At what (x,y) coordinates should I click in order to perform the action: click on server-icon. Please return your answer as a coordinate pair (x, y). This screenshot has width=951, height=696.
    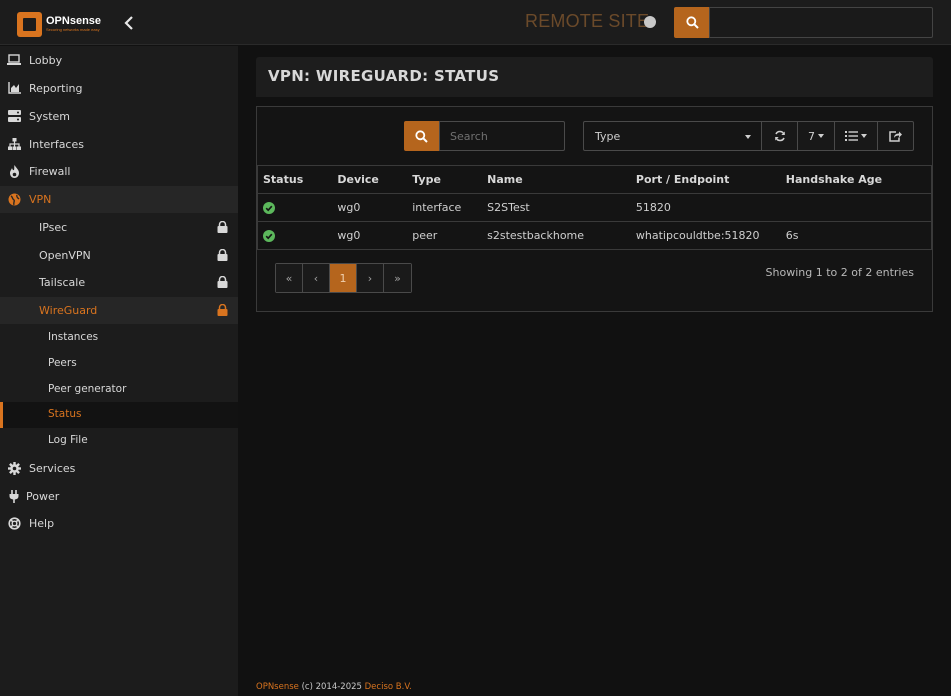
    Looking at the image, I should click on (14, 116).